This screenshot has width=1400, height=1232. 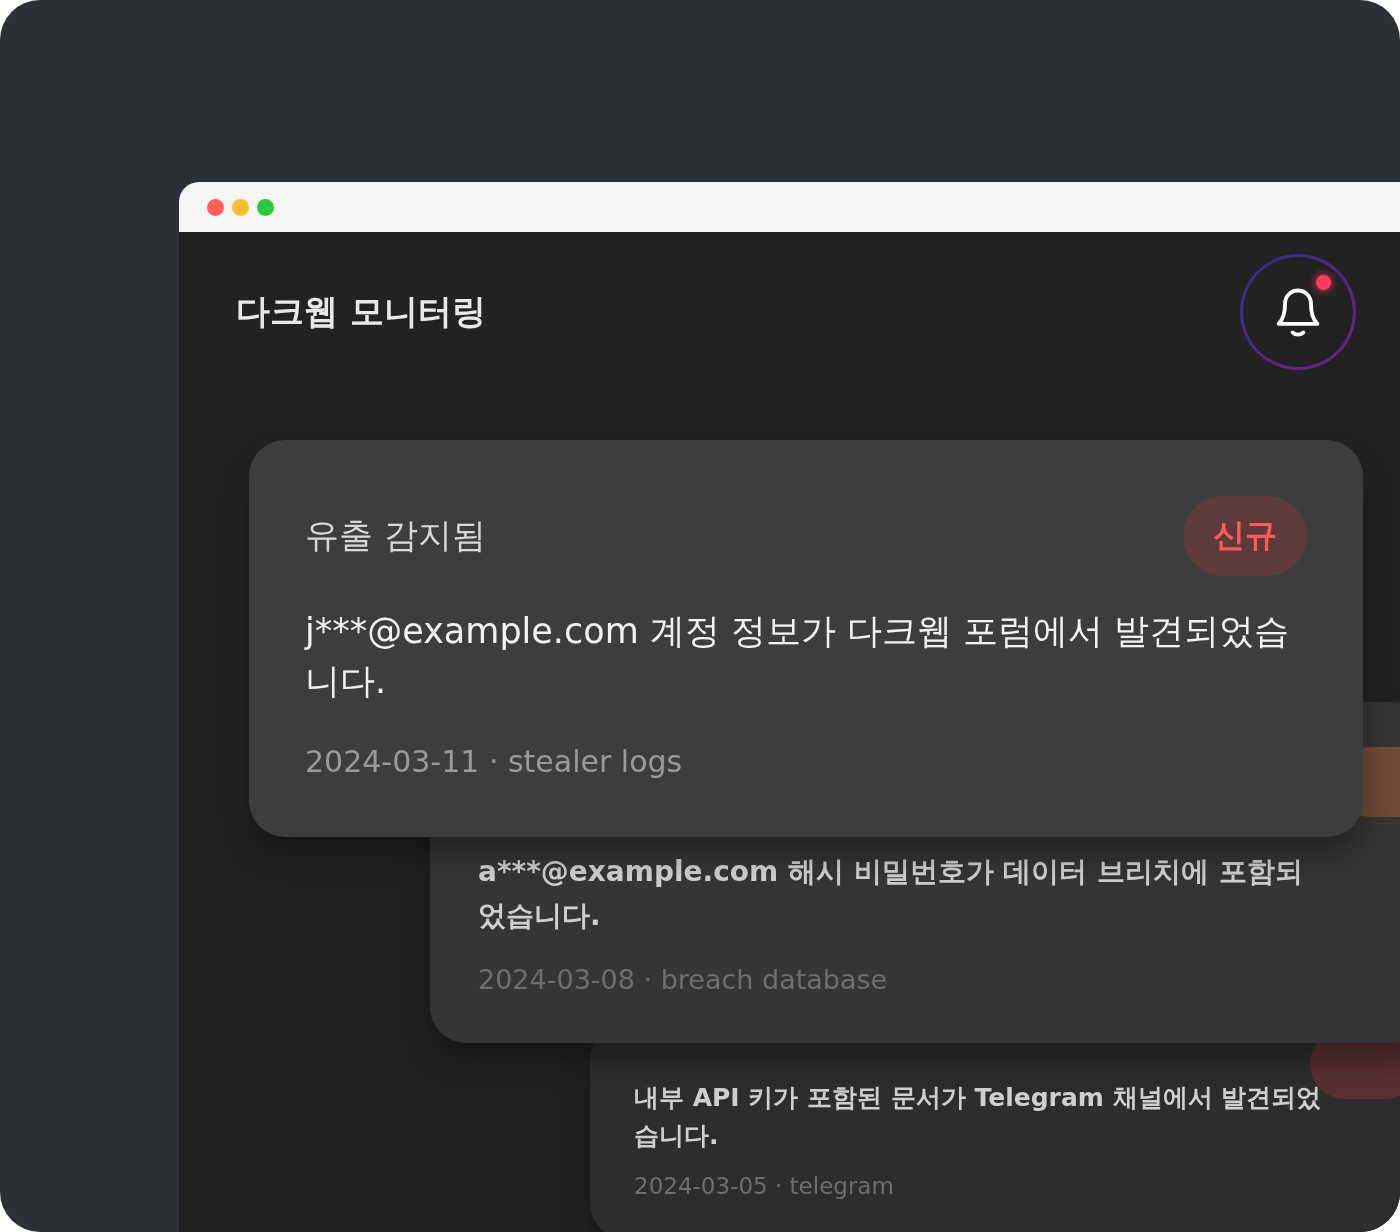 What do you see at coordinates (764, 1186) in the screenshot?
I see `alert-meta: 2024-03-05 · telegram` at bounding box center [764, 1186].